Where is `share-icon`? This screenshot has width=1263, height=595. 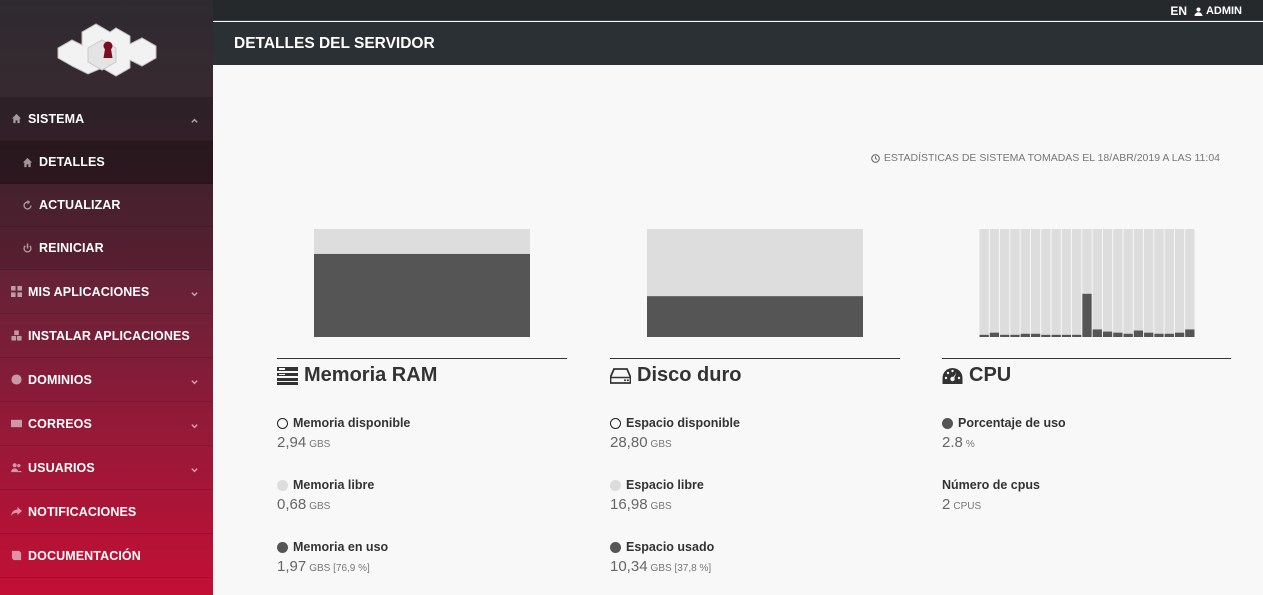
share-icon is located at coordinates (16, 511).